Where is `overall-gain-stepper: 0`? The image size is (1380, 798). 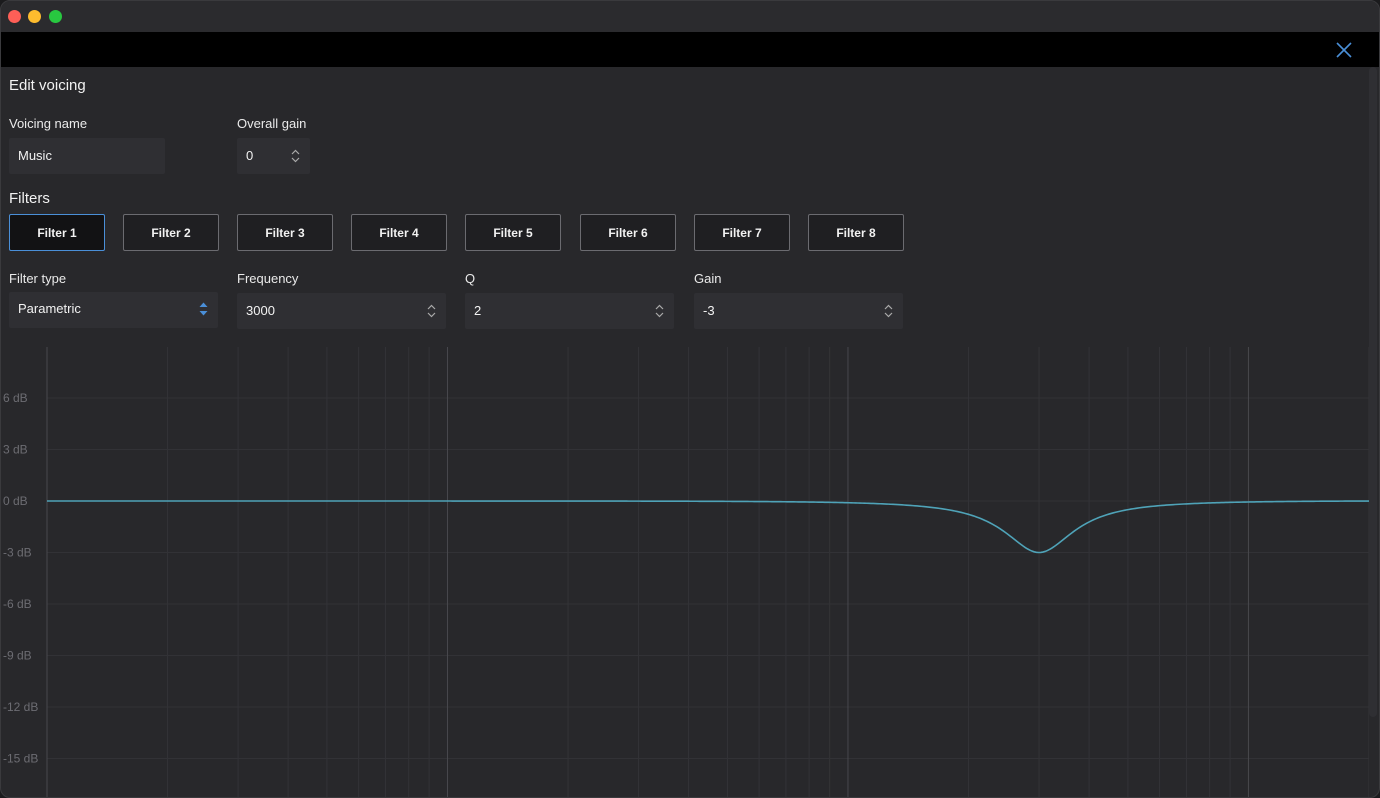 overall-gain-stepper: 0 is located at coordinates (273, 156).